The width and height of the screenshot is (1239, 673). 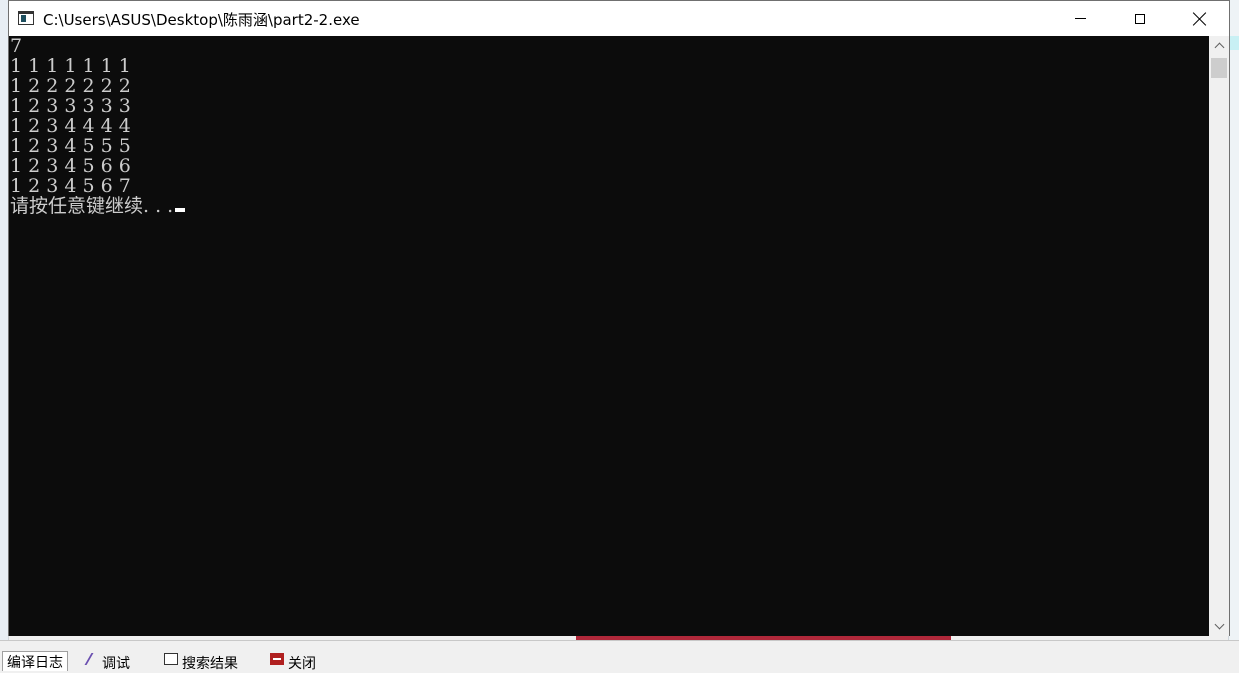 I want to click on ide-bottom-tabbar: 编译日志 调试 搜索结果 关闭, so click(x=619, y=656).